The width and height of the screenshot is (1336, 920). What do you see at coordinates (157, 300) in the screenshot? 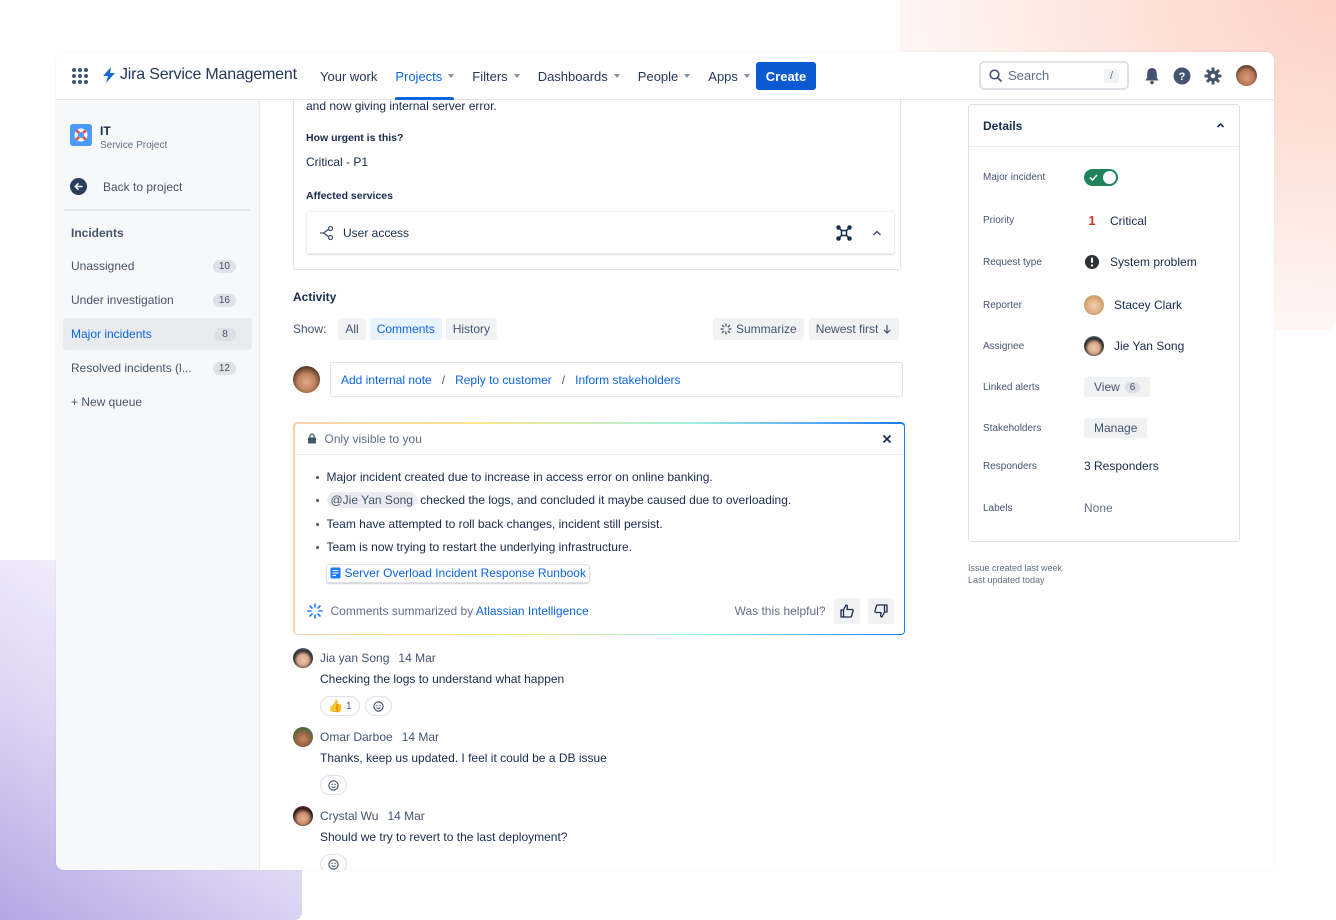
I see `queue-under-investigation: Under investigation 16` at bounding box center [157, 300].